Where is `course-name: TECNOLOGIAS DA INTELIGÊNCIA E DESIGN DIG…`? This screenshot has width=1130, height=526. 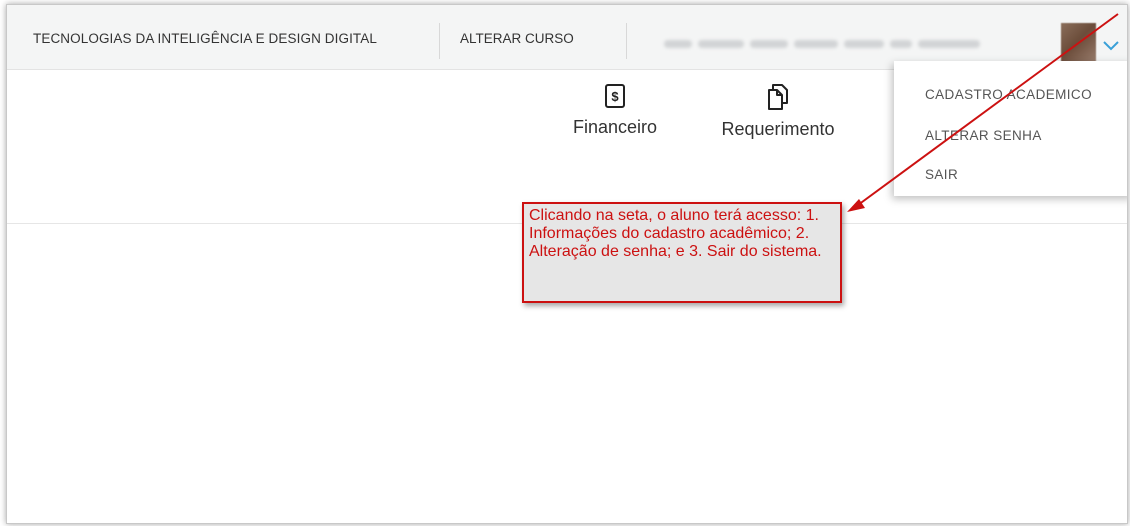 course-name: TECNOLOGIAS DA INTELIGÊNCIA E DESIGN DIG… is located at coordinates (205, 38).